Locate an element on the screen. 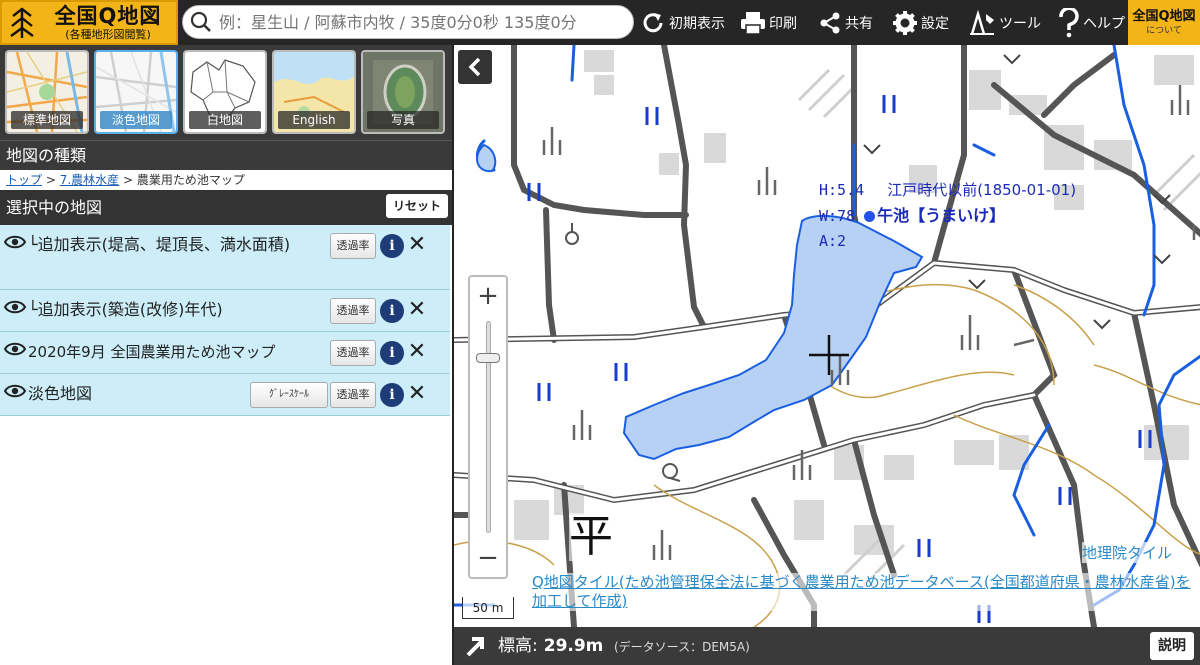 Image resolution: width=1200 pixels, height=665 pixels. elevation-label: 標高: is located at coordinates (518, 646).